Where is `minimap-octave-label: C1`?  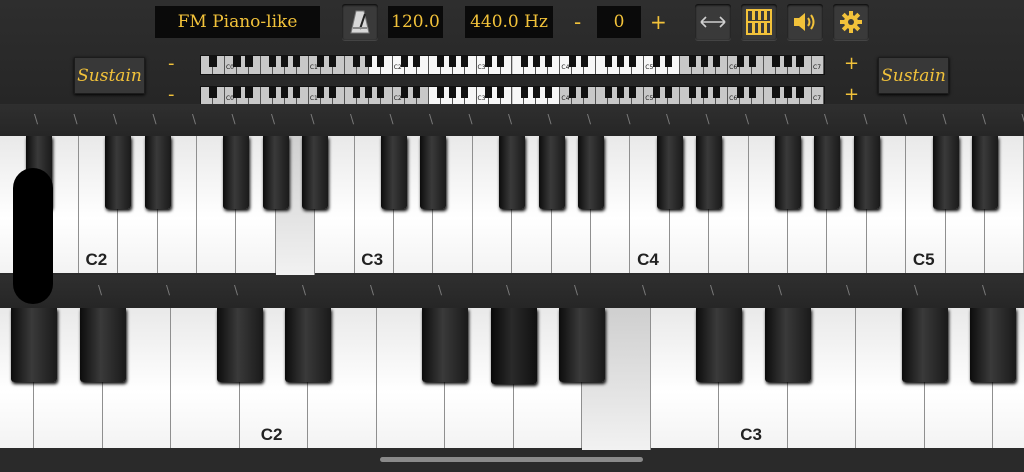 minimap-octave-label: C1 is located at coordinates (313, 98).